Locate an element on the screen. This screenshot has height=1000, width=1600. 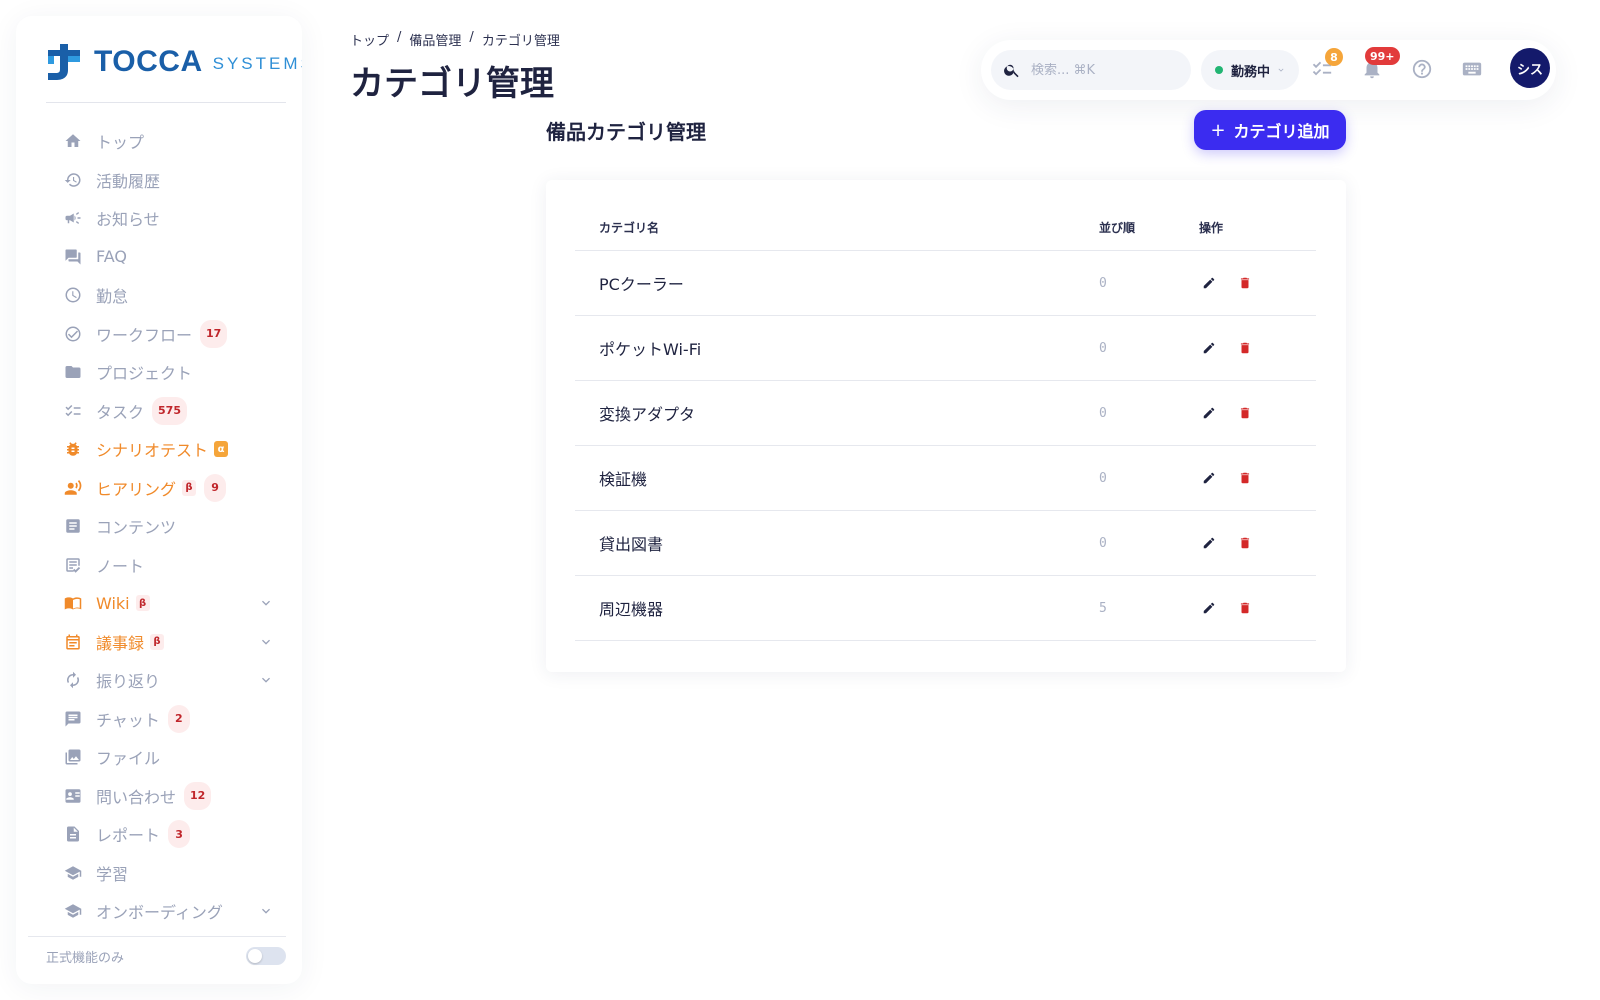
search-box is located at coordinates (1091, 70).